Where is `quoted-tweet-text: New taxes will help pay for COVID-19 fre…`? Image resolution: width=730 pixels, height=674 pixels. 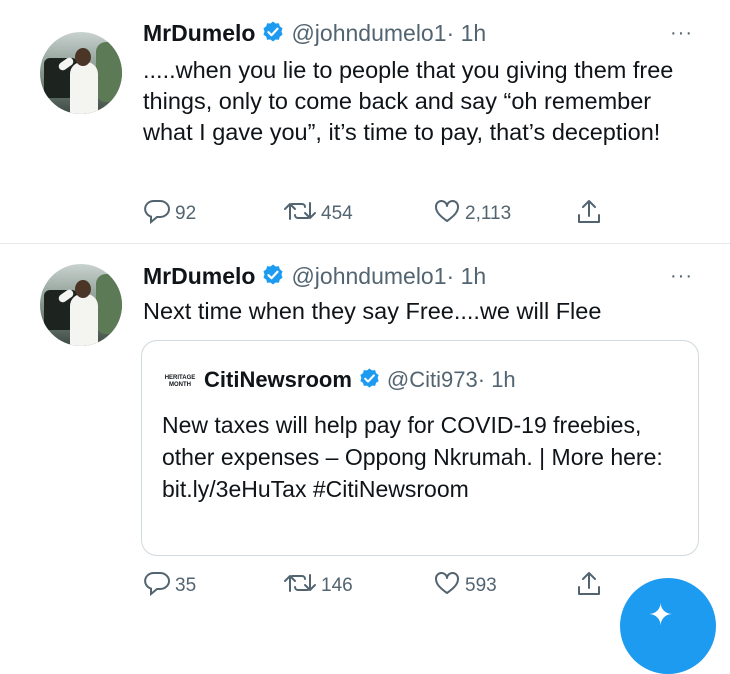 quoted-tweet-text: New taxes will help pay for COVID-19 fre… is located at coordinates (412, 457).